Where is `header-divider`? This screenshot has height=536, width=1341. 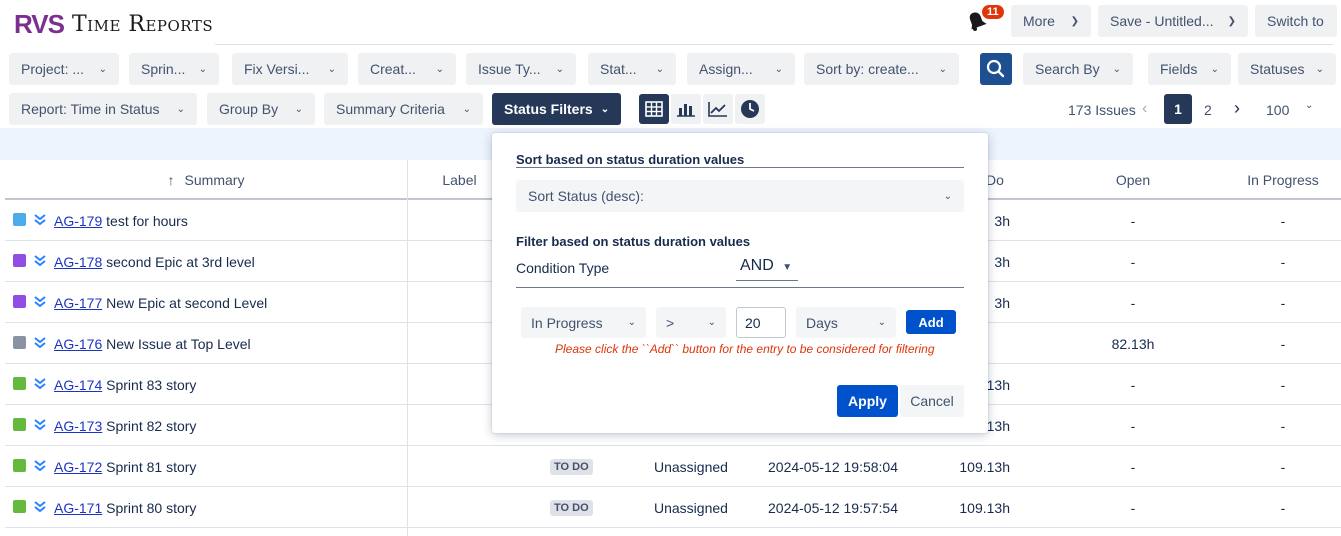
header-divider is located at coordinates (774, 44).